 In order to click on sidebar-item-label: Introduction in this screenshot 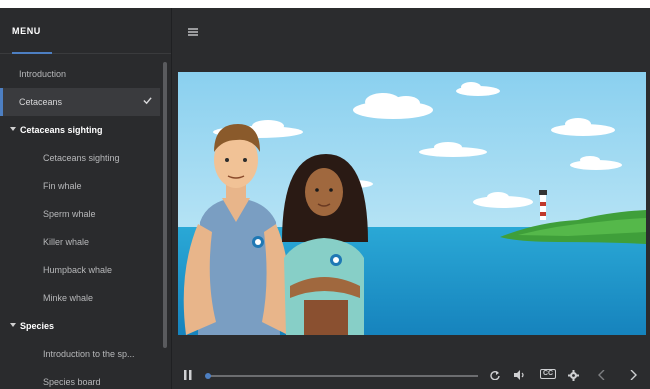, I will do `click(43, 74)`.